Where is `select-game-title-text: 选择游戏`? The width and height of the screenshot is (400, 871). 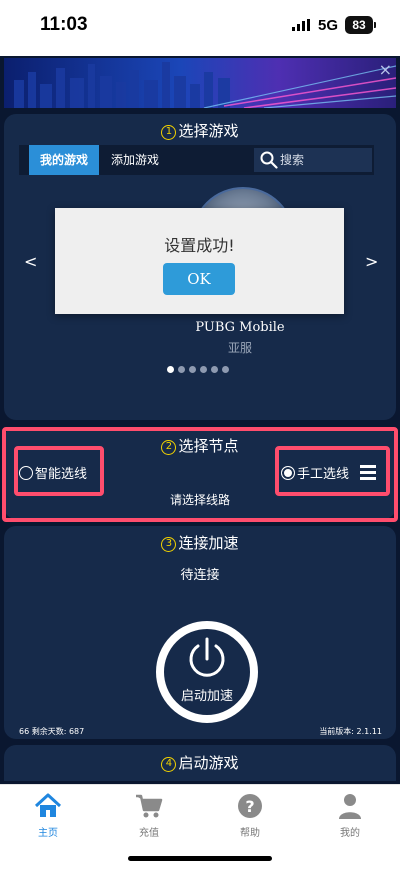
select-game-title-text: 选择游戏 is located at coordinates (208, 131).